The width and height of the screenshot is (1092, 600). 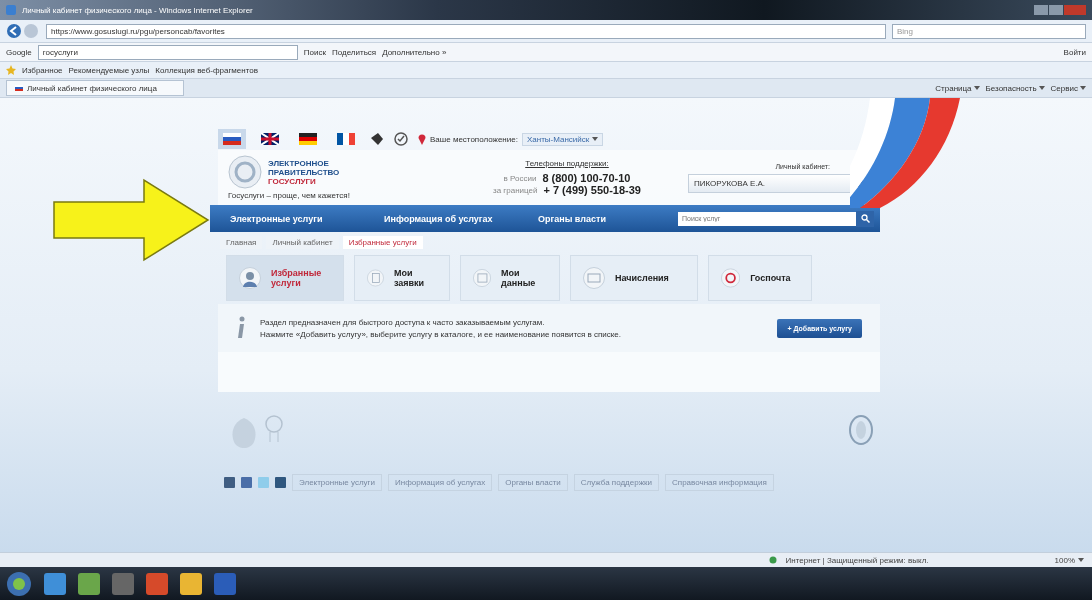 What do you see at coordinates (289, 195) in the screenshot?
I see `slogan: Госуслуги – проще, чем кажется!` at bounding box center [289, 195].